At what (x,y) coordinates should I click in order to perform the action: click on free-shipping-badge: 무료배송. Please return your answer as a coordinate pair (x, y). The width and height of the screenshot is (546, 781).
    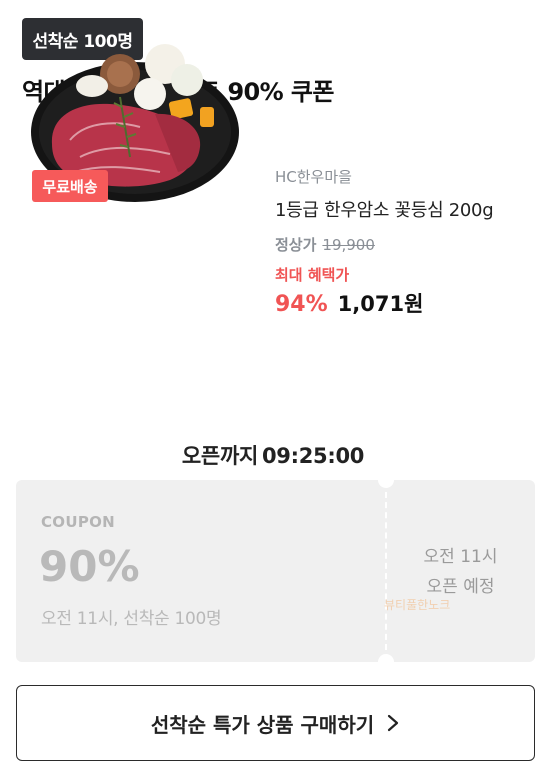
    Looking at the image, I should click on (70, 186).